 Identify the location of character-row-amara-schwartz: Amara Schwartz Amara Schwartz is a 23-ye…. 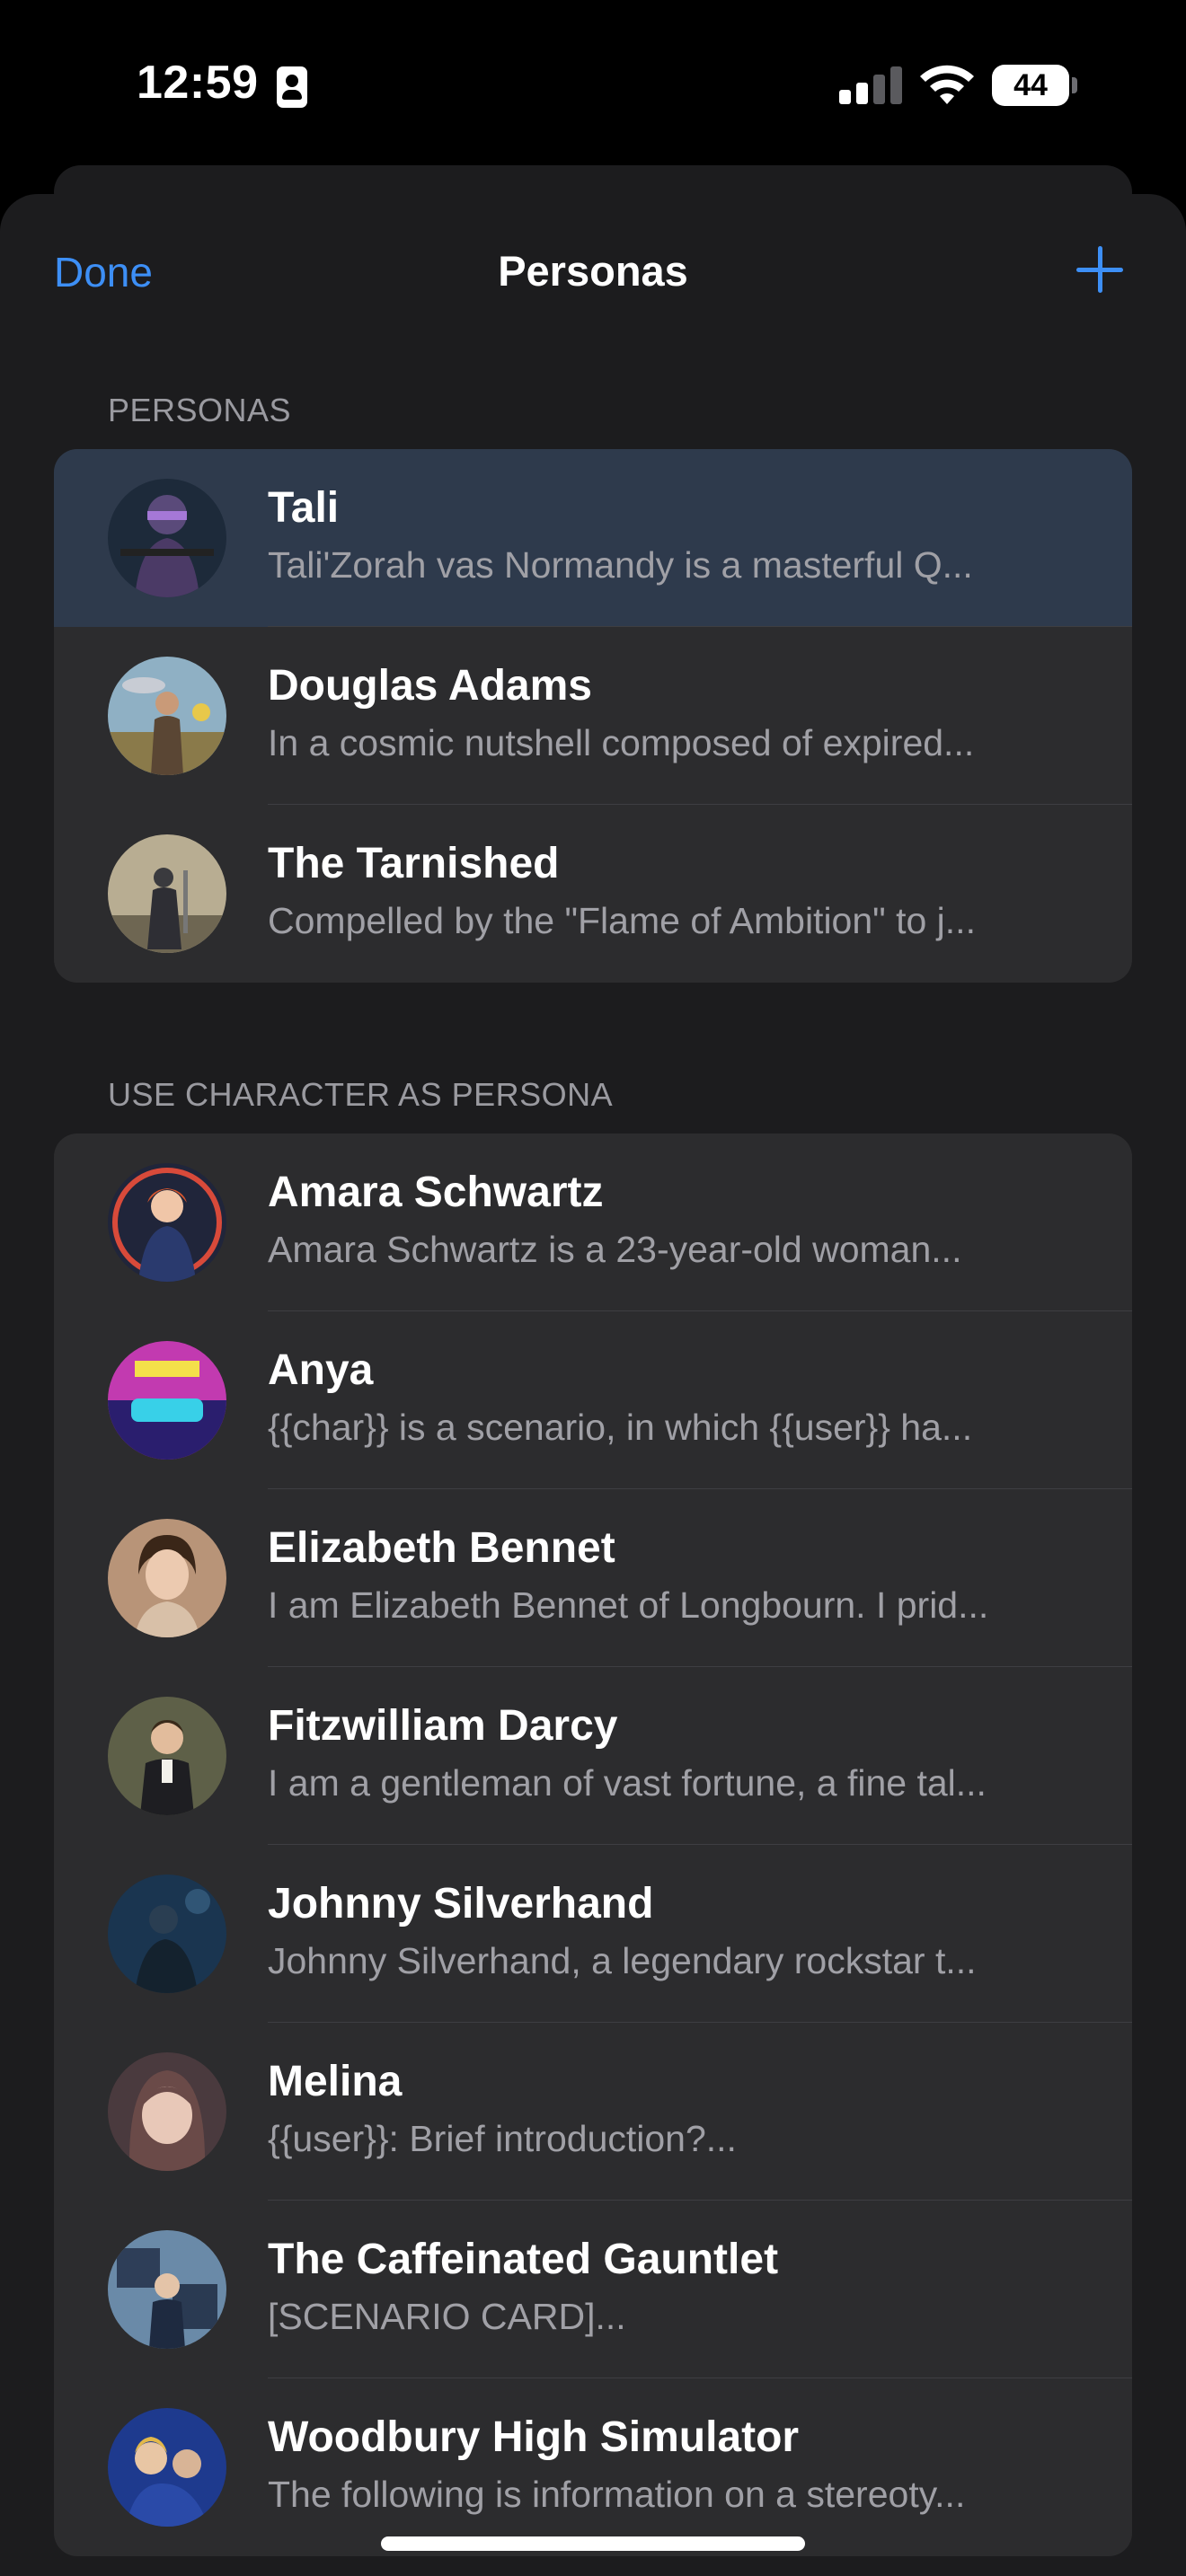
(593, 1222).